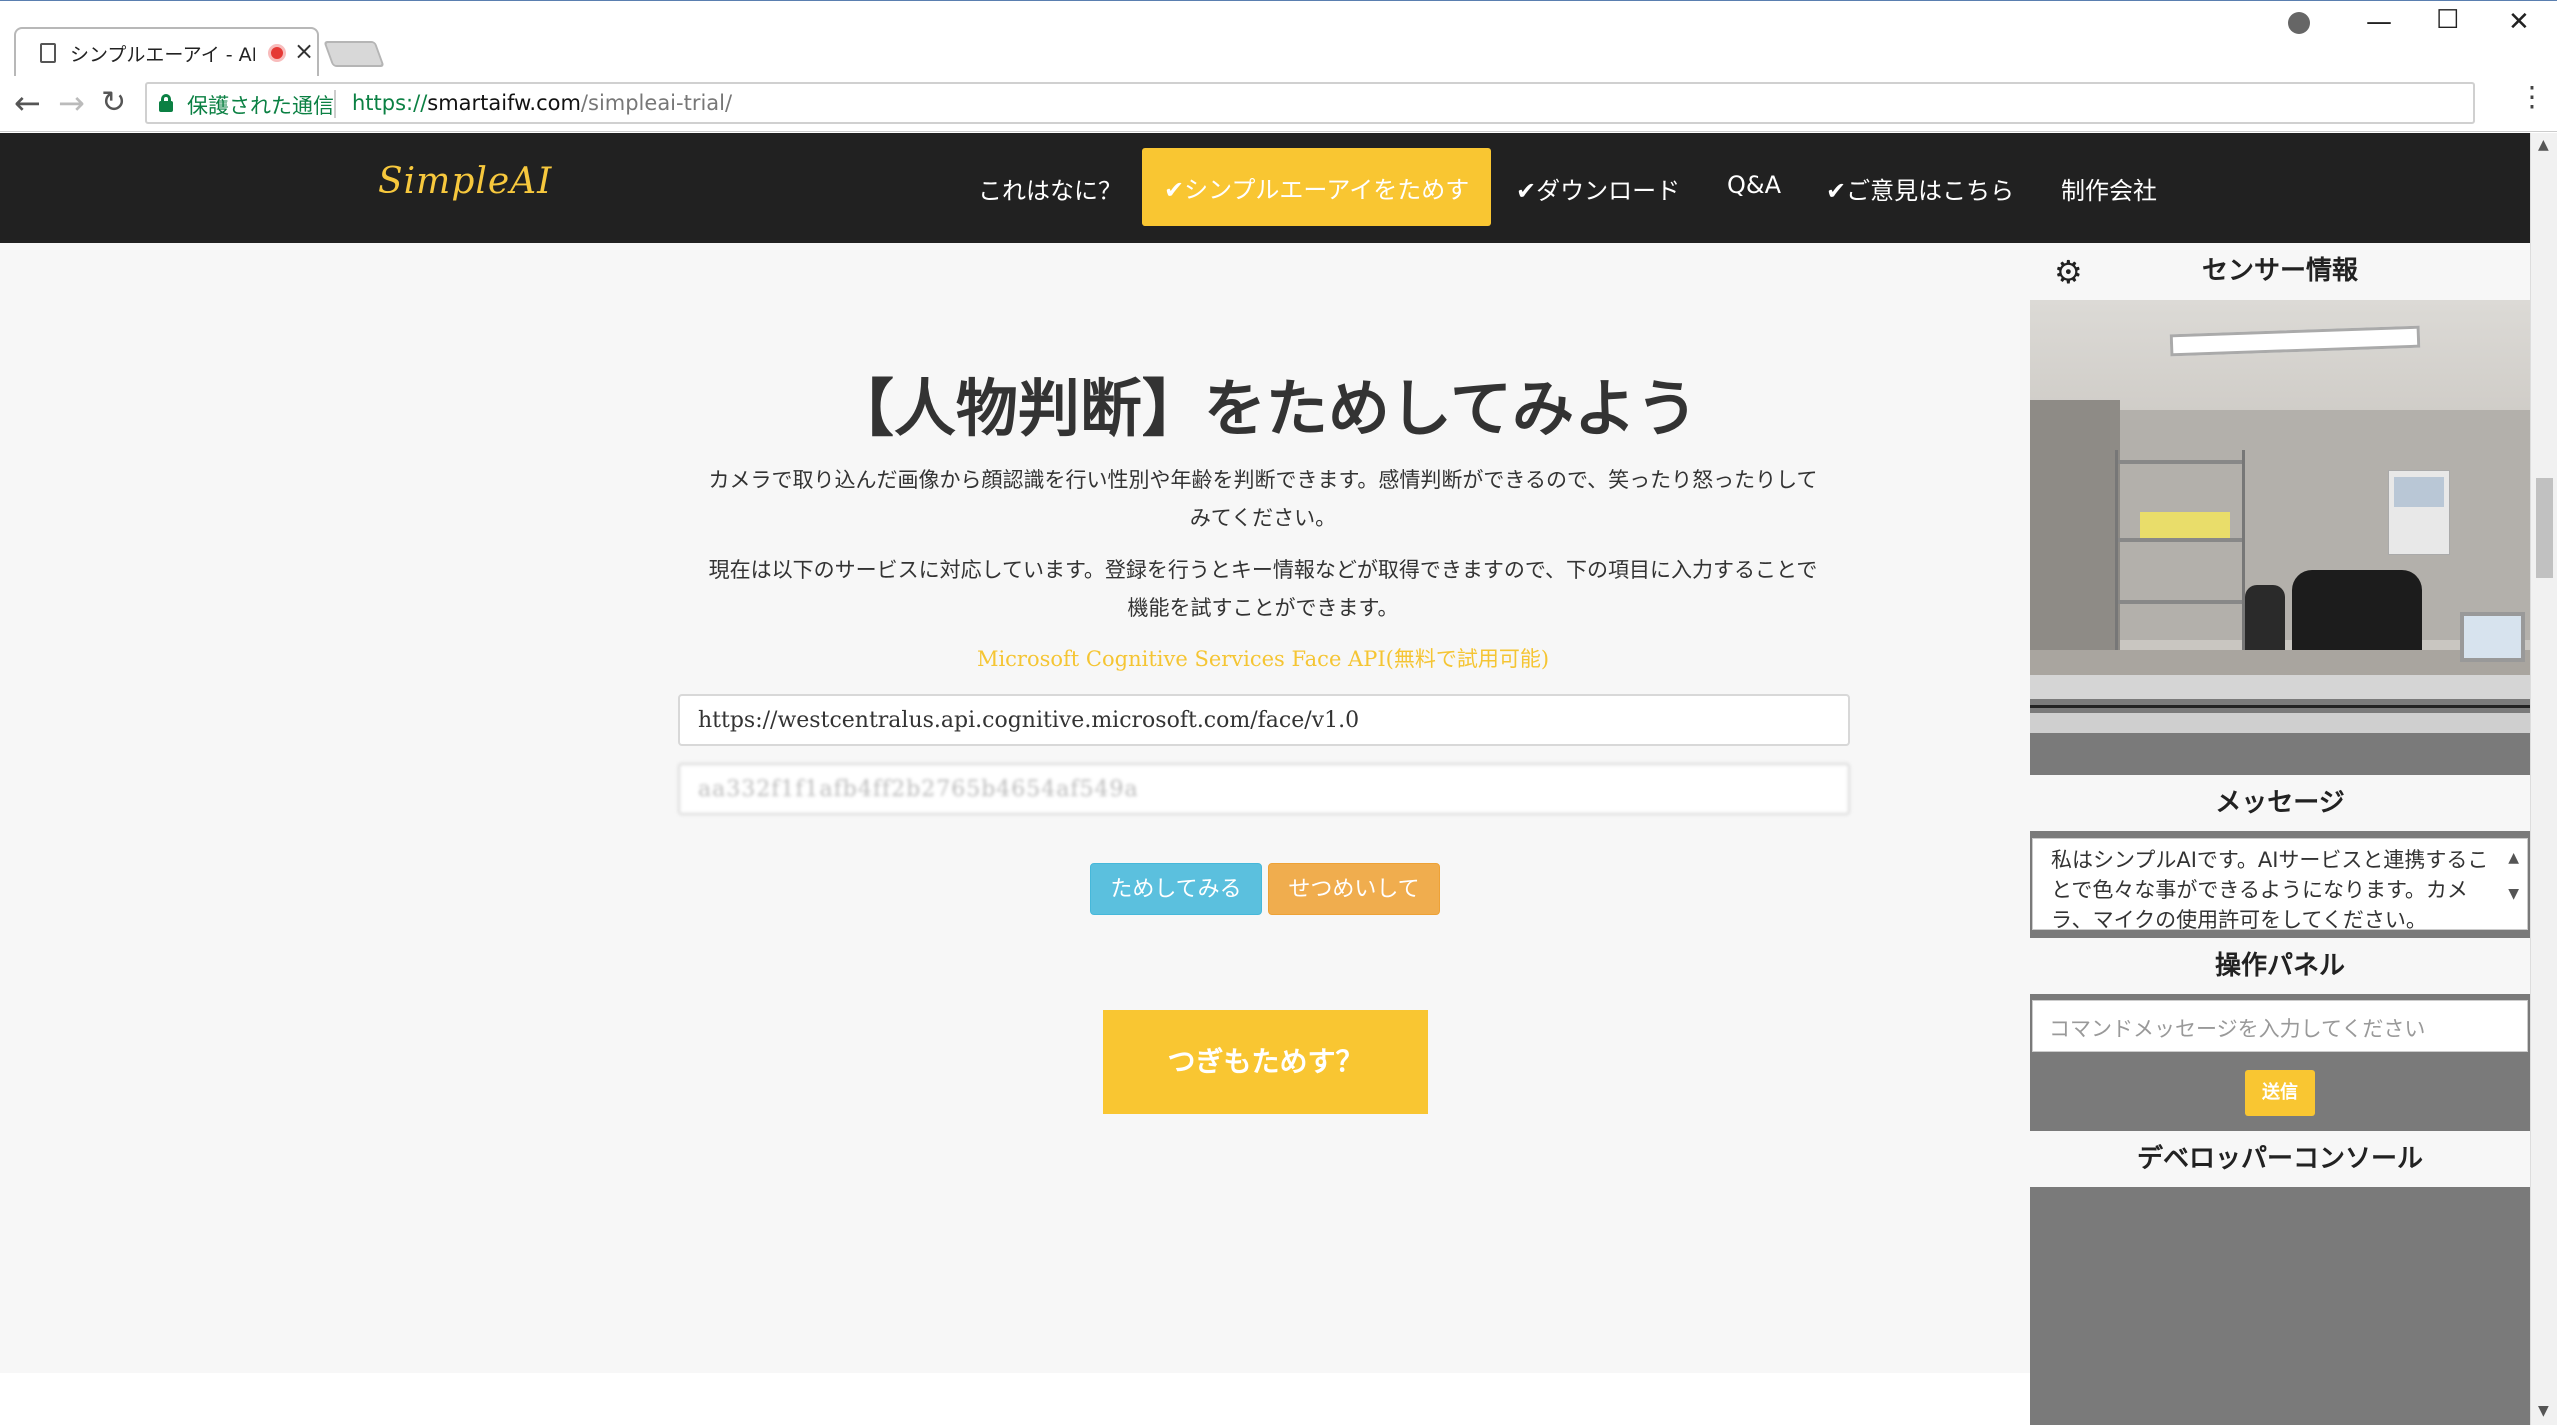 The height and width of the screenshot is (1425, 2557). What do you see at coordinates (1278, 38) in the screenshot?
I see `browser-titlebar: シンプルエーアイ - AI利用 × — ☐ ✕` at bounding box center [1278, 38].